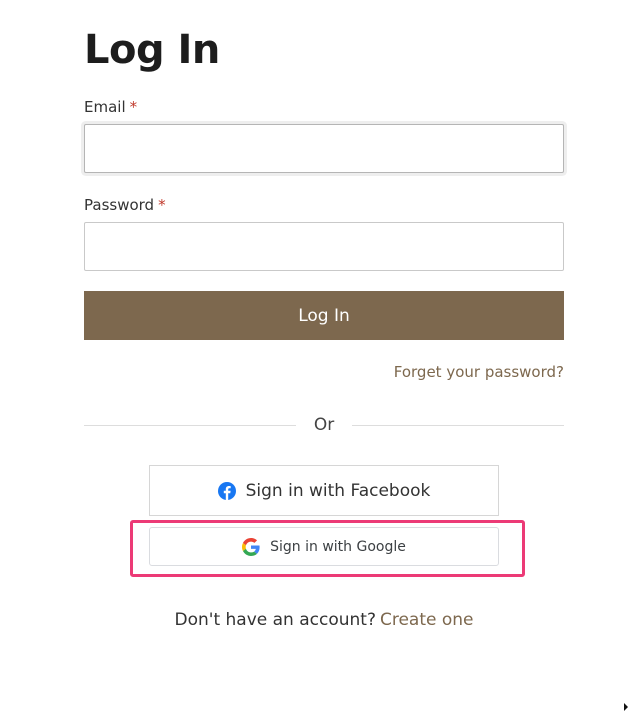 The width and height of the screenshot is (628, 711). I want to click on facebook-button-label: Sign in with Facebook, so click(338, 490).